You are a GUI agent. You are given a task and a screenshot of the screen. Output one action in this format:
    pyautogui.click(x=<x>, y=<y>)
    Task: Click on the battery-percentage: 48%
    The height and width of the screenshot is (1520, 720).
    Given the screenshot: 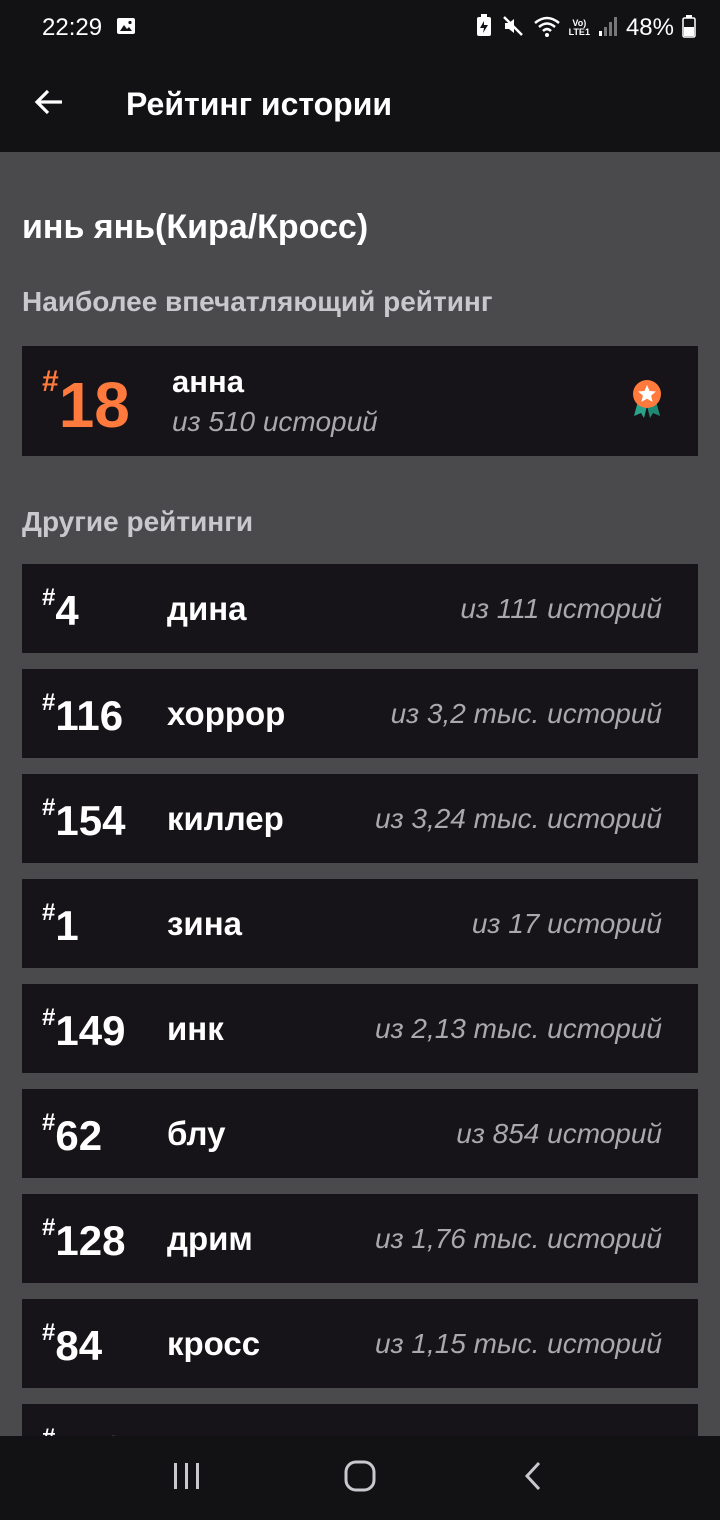 What is the action you would take?
    pyautogui.click(x=649, y=27)
    